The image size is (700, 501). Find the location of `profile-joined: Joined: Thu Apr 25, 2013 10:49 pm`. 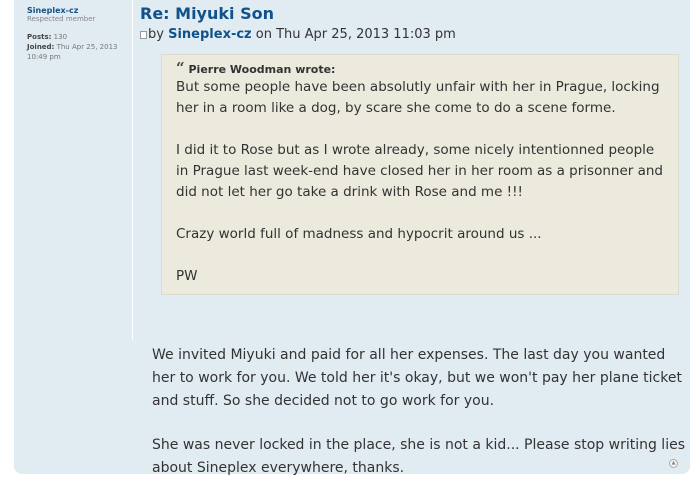

profile-joined: Joined: Thu Apr 25, 2013 10:49 pm is located at coordinates (79, 52).